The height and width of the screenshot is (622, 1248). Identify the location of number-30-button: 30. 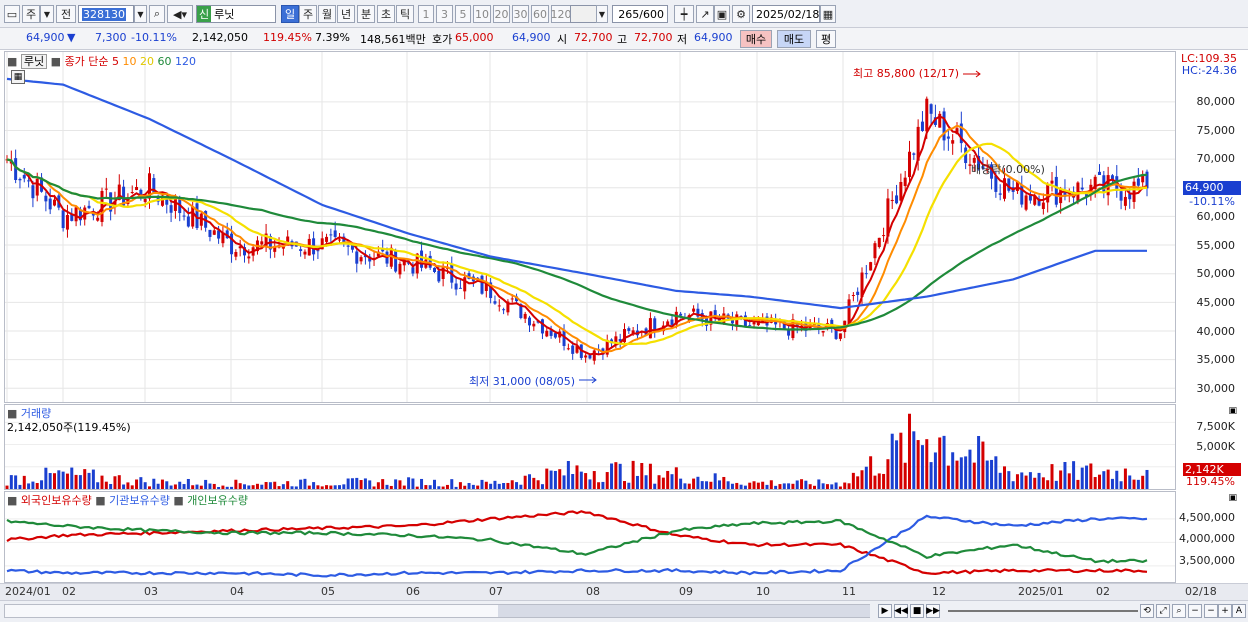
(520, 14).